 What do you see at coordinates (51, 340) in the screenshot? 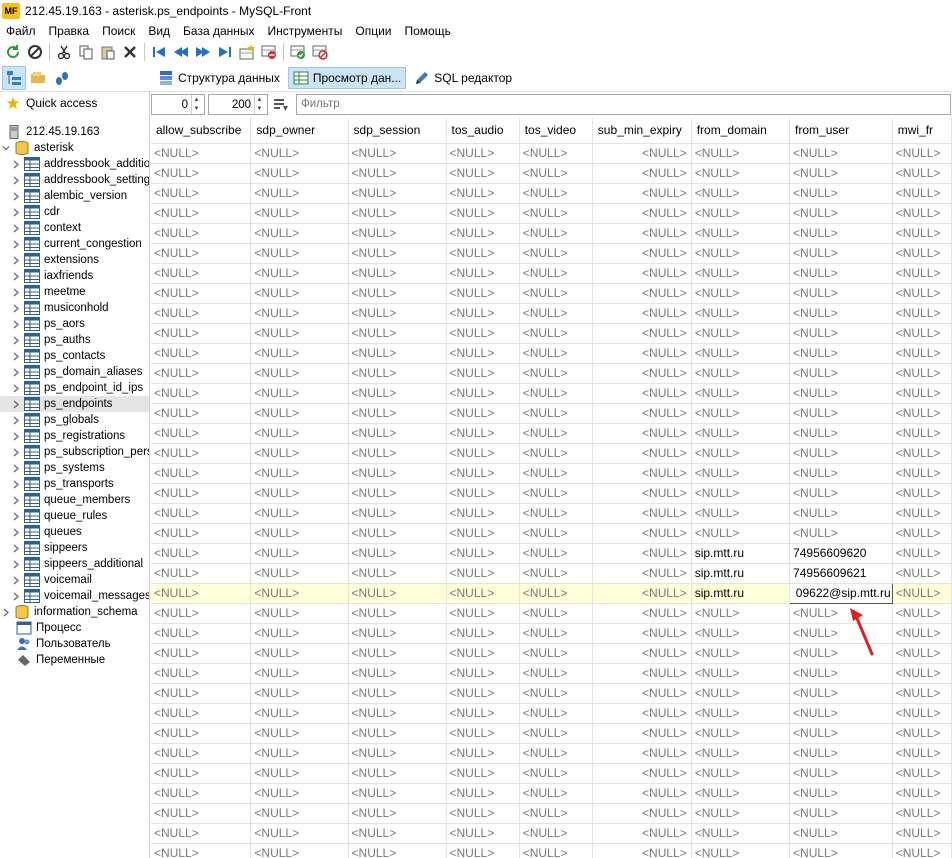
I see `tree-table-ps-auths: ps_auths` at bounding box center [51, 340].